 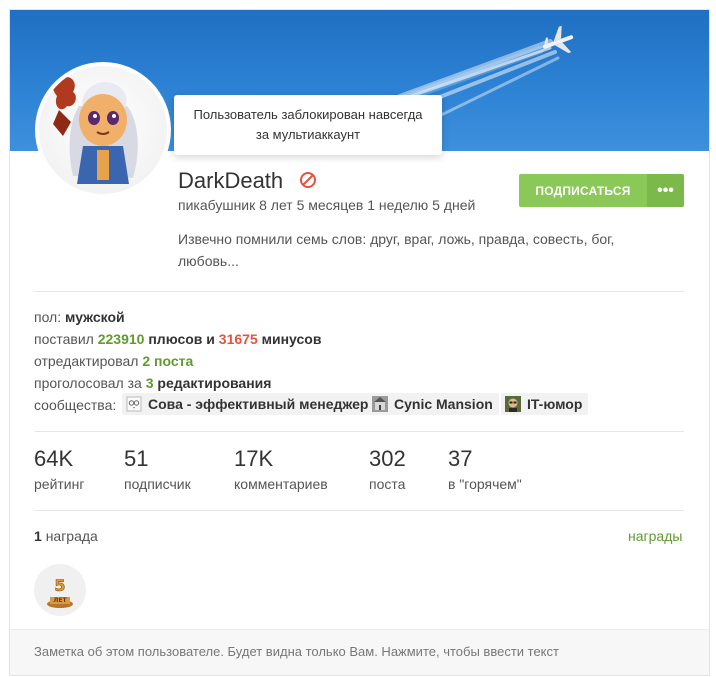 I want to click on community-owl: Сова - эффективный менеджер, so click(x=248, y=404).